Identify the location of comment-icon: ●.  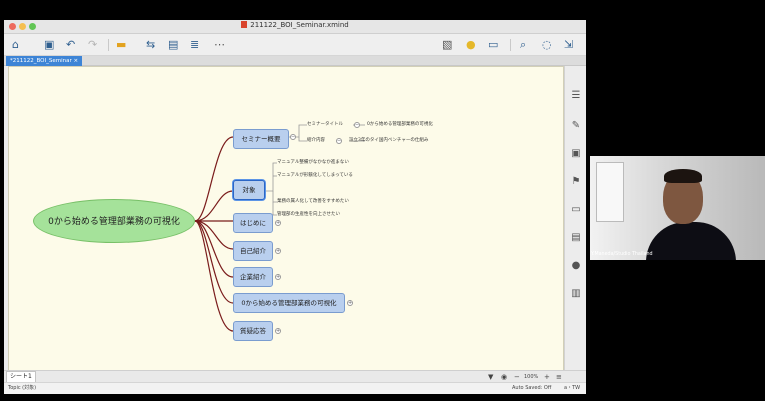
(576, 266).